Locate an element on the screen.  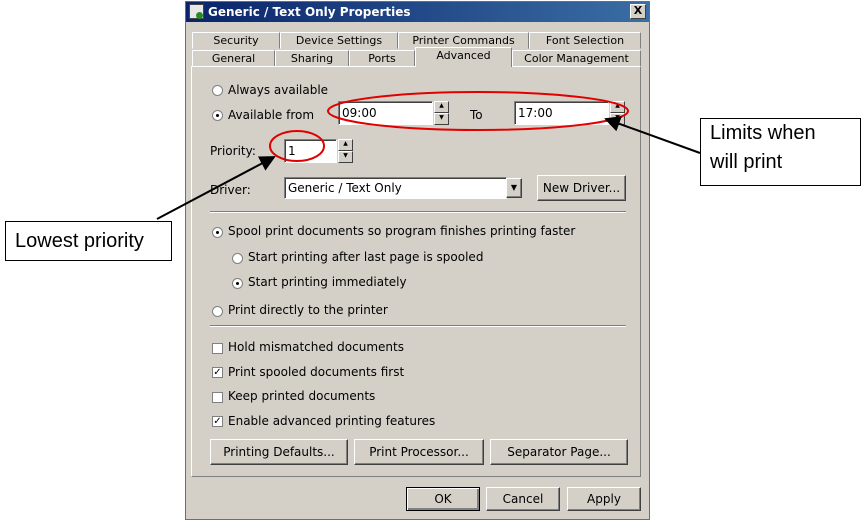
priority-arrow is located at coordinates (216, 188).